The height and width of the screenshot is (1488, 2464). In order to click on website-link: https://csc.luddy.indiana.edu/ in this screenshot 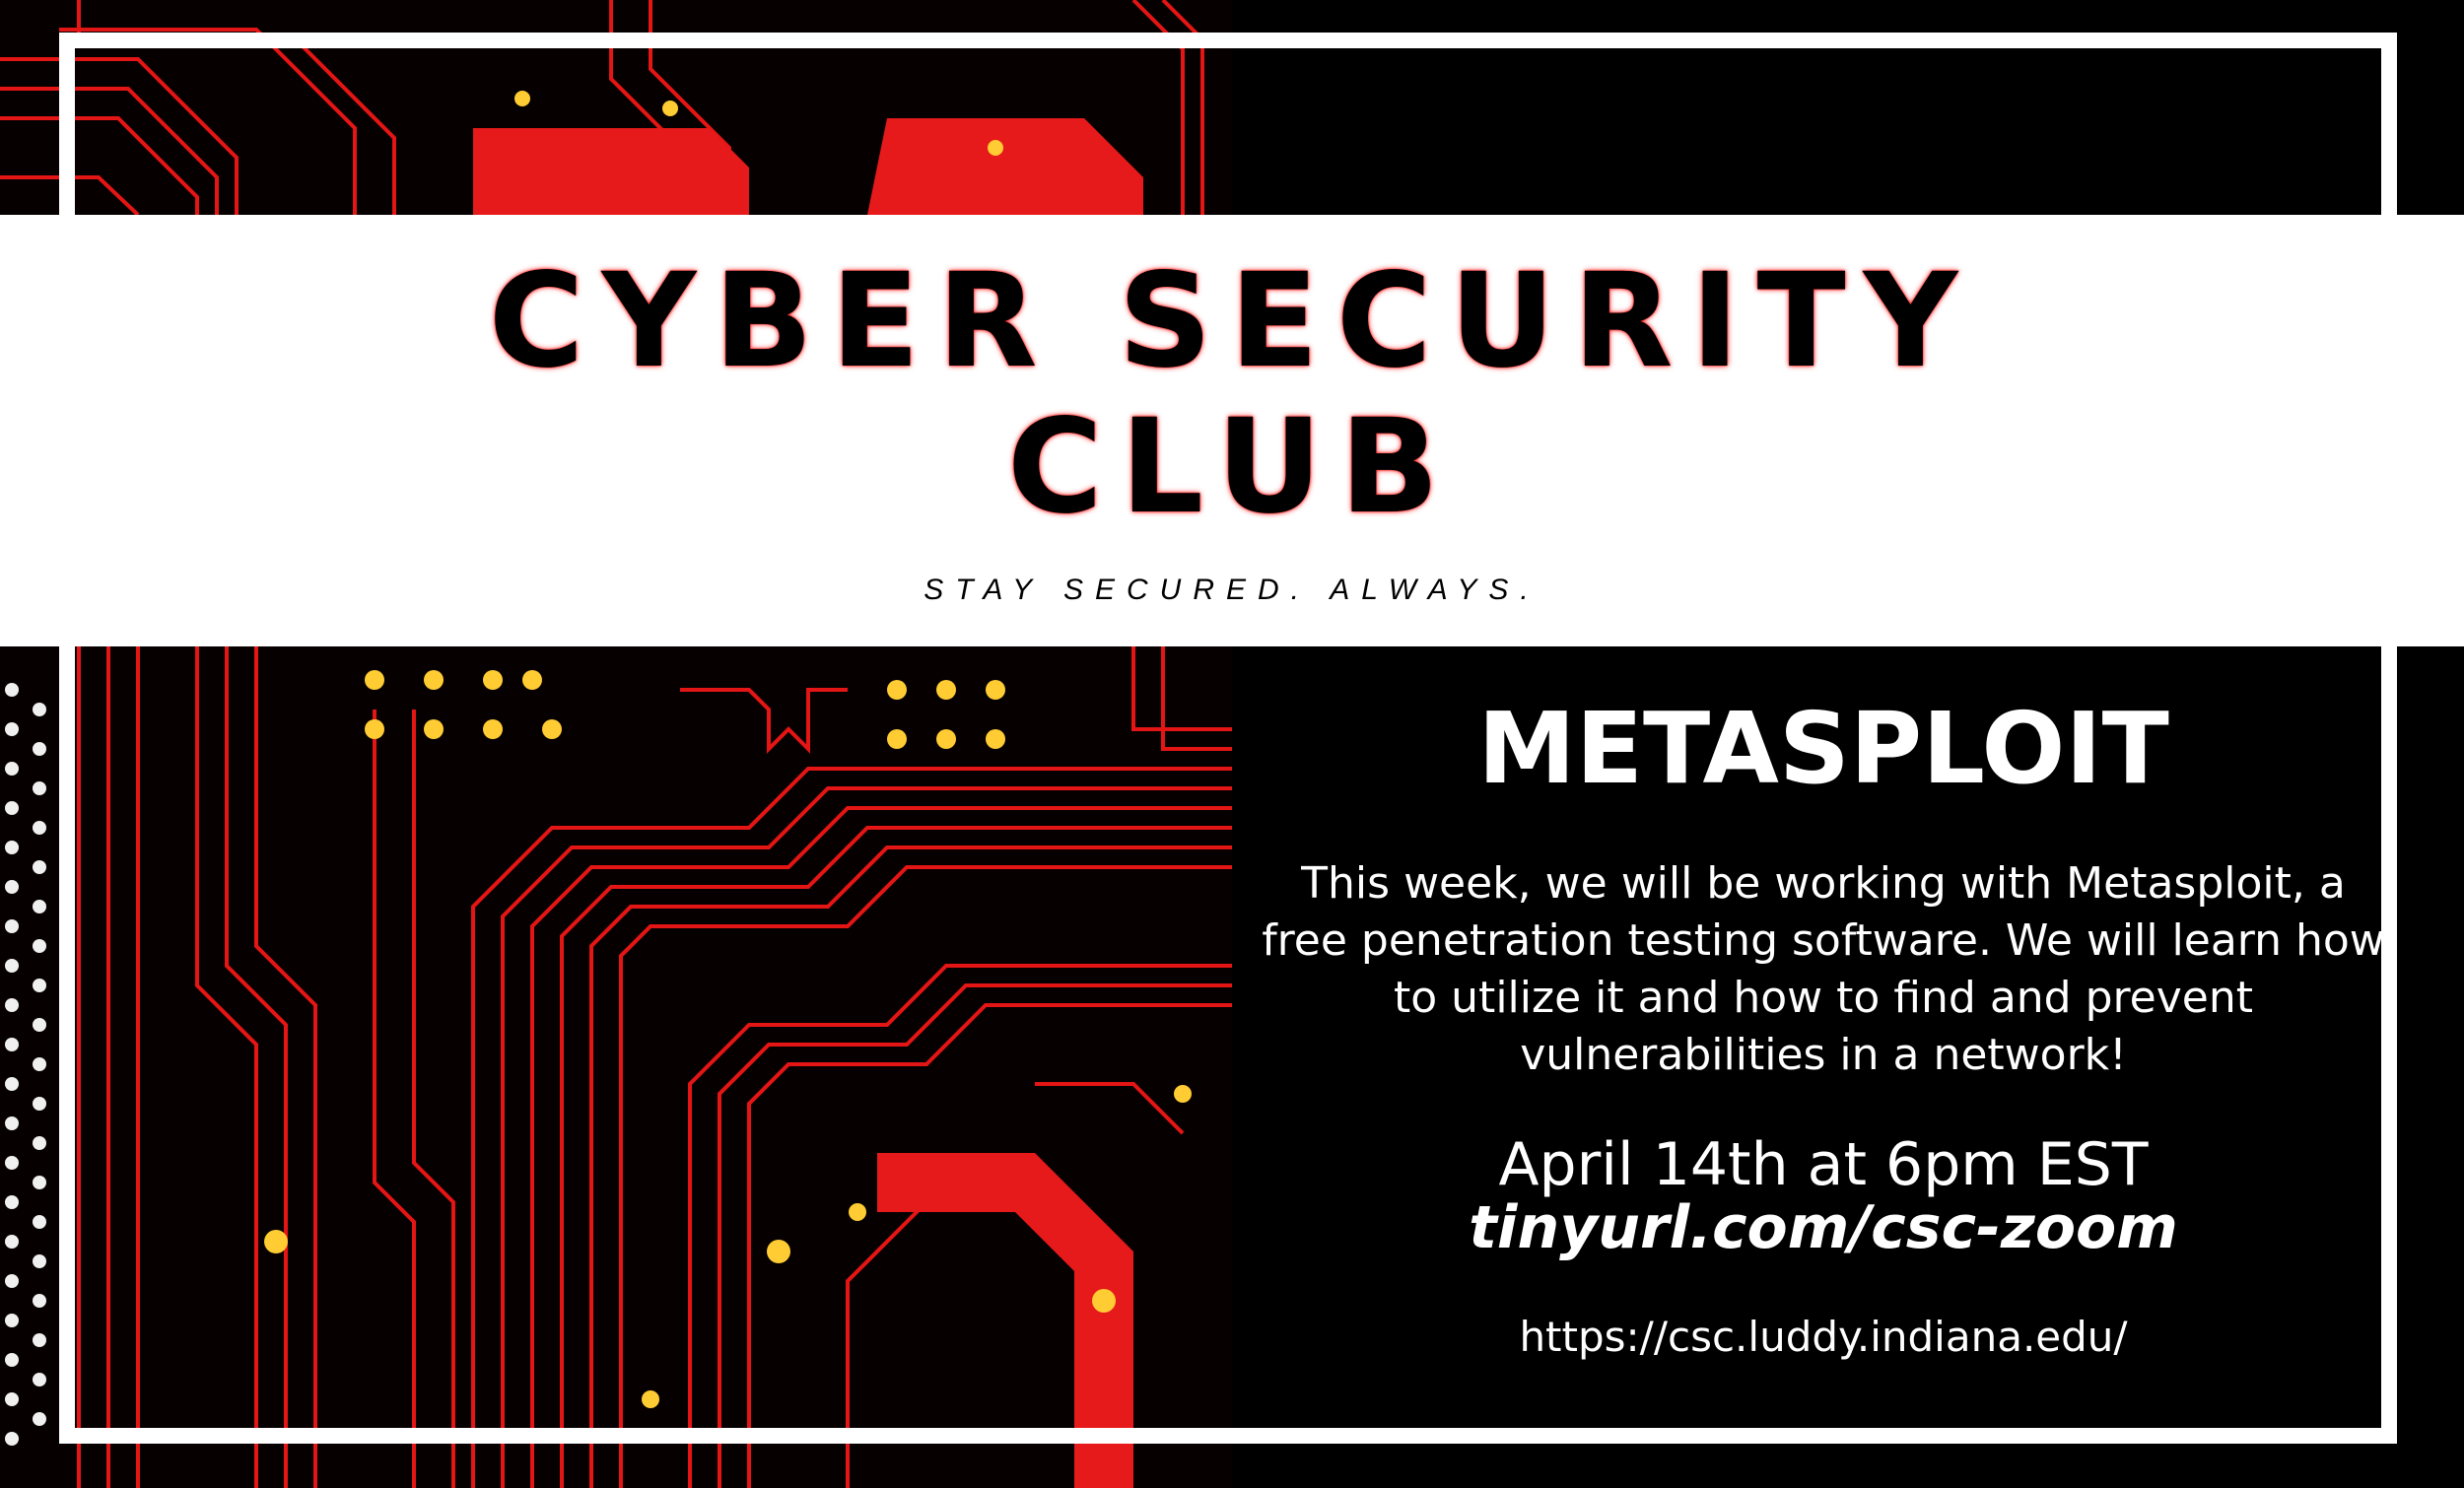, I will do `click(1823, 1337)`.